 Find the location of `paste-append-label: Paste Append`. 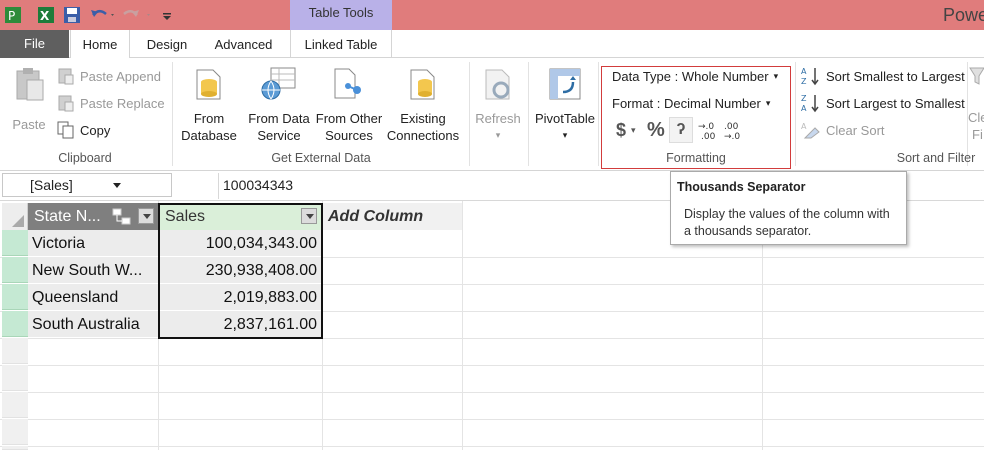

paste-append-label: Paste Append is located at coordinates (120, 76).